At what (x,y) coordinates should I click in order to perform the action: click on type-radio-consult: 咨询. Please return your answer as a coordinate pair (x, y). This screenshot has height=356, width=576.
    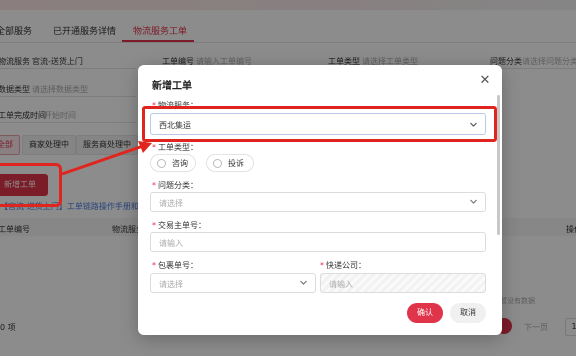
    Looking at the image, I should click on (173, 163).